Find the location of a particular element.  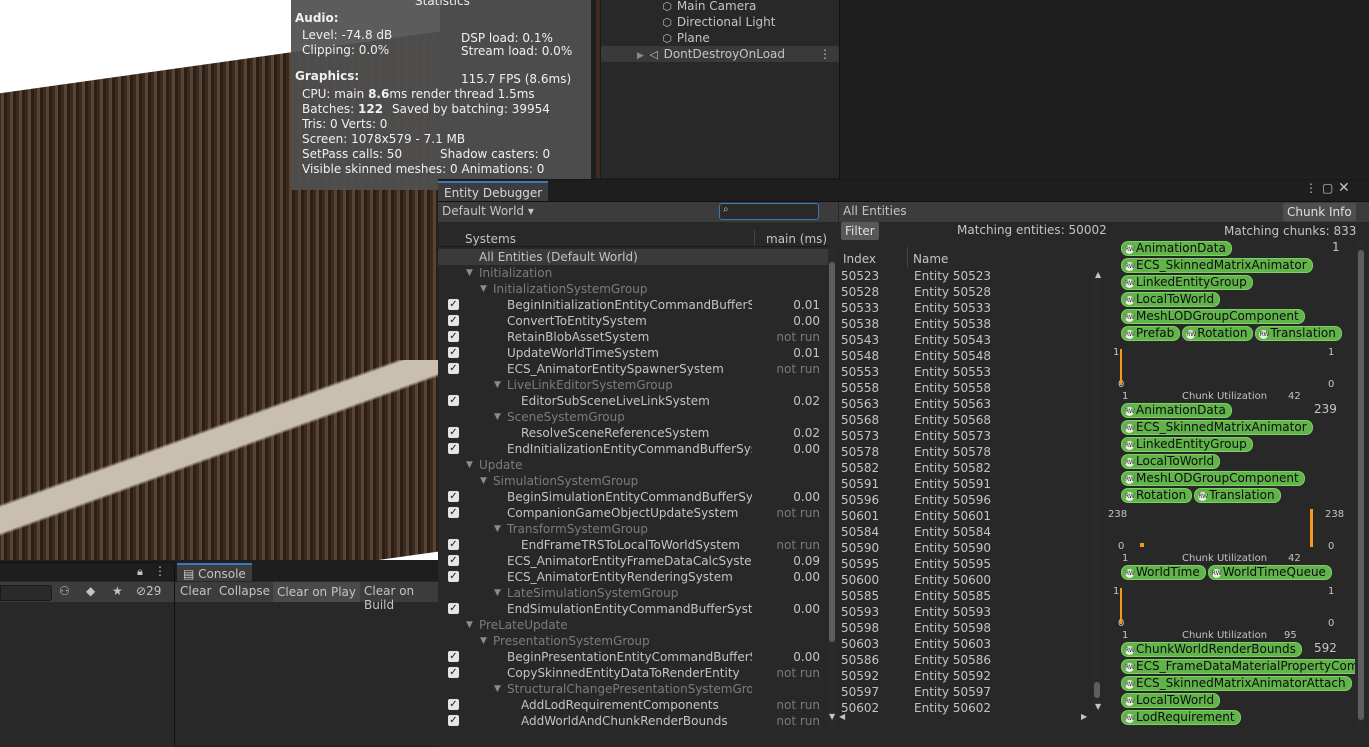

system-row: ✓ ResolveSceneReferenceSystem 0.02 is located at coordinates (633, 433).